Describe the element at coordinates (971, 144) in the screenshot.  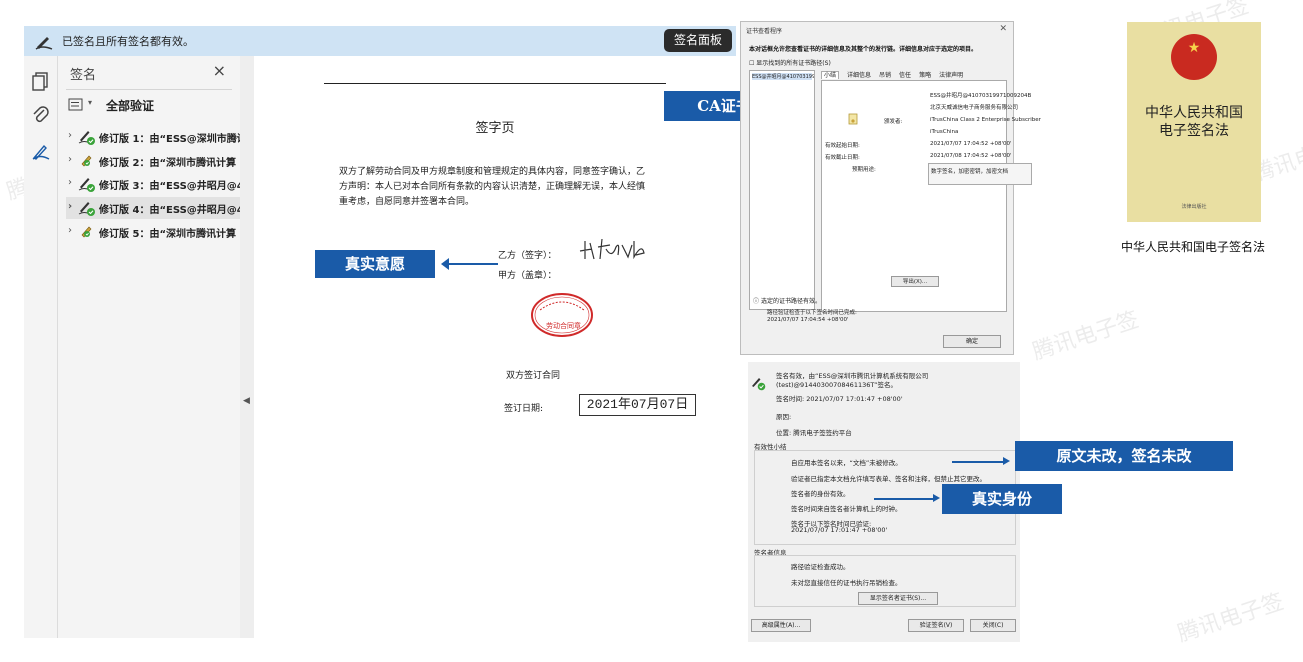
I see `valid-from-value: 2021/07/07 17:04:52 +08'00'` at that location.